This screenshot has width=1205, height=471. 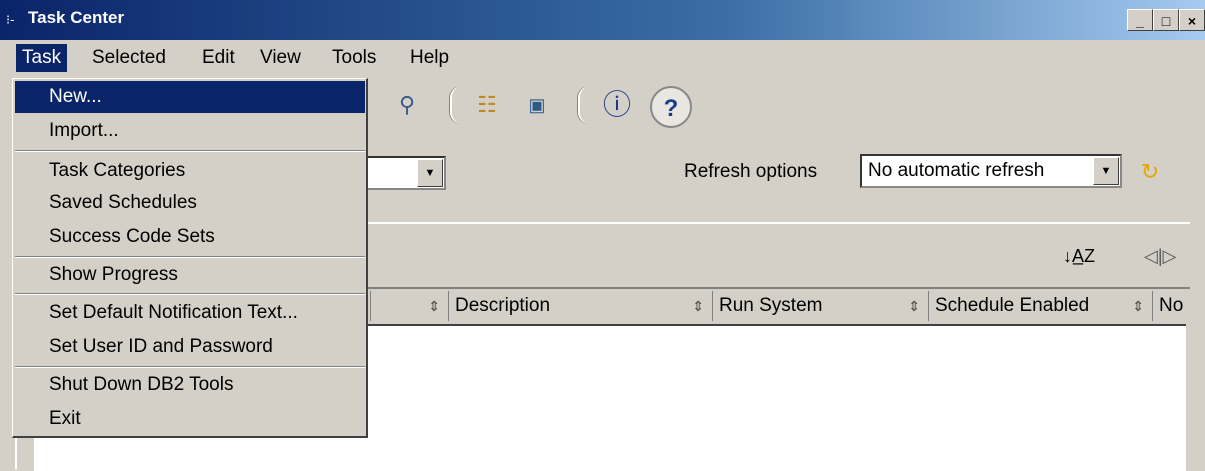 What do you see at coordinates (190, 171) in the screenshot?
I see `menu-item-task-categories: Task Categories` at bounding box center [190, 171].